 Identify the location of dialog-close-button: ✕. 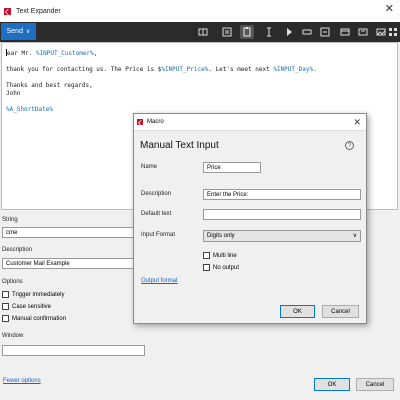
(357, 122).